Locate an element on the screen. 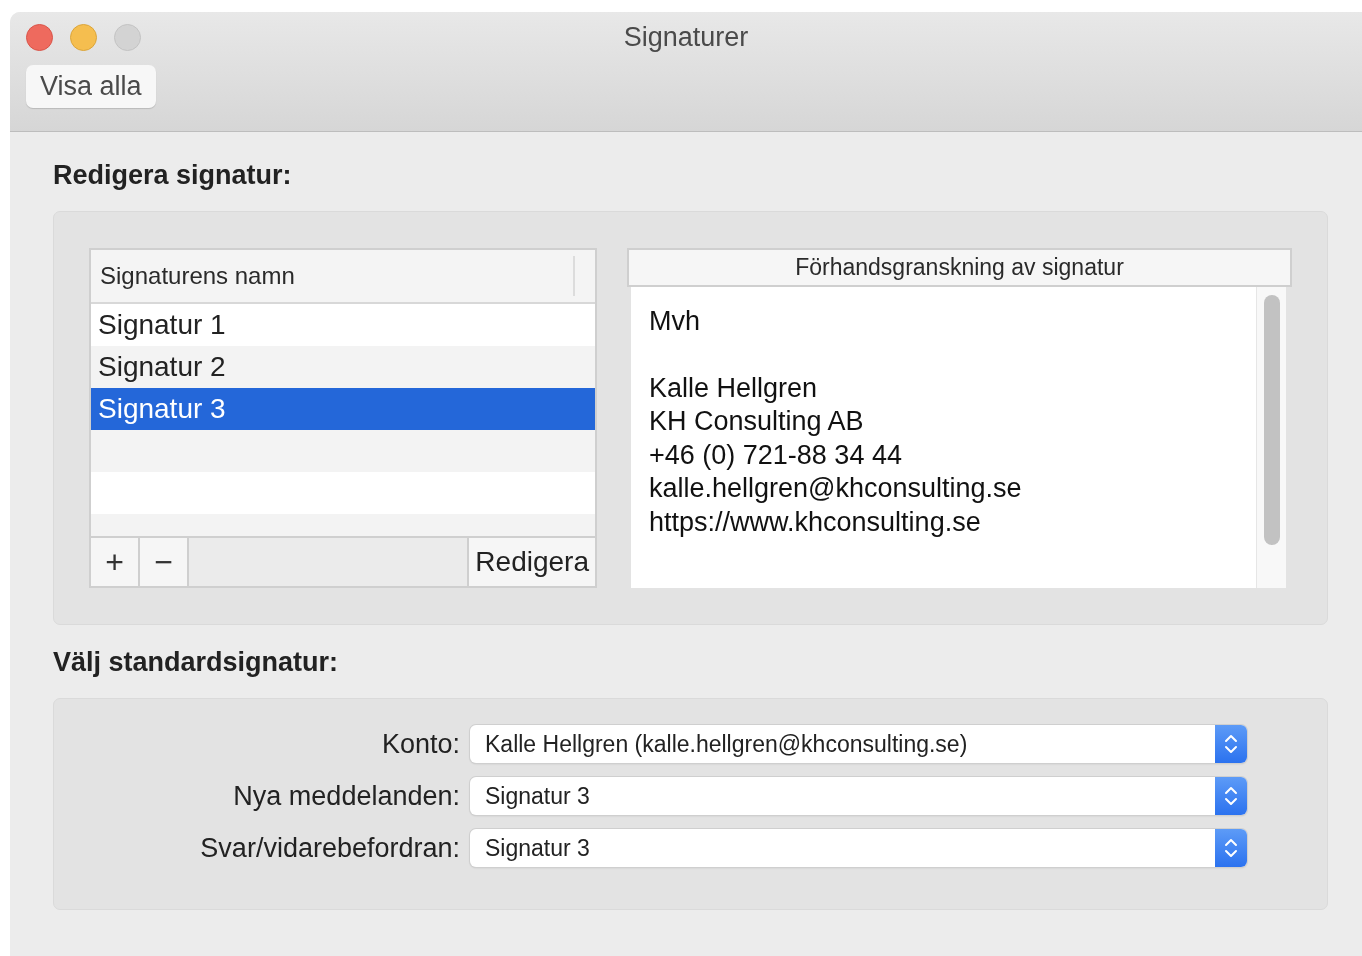 Image resolution: width=1362 pixels, height=956 pixels. field-label: Nya meddelanden: is located at coordinates (346, 796).